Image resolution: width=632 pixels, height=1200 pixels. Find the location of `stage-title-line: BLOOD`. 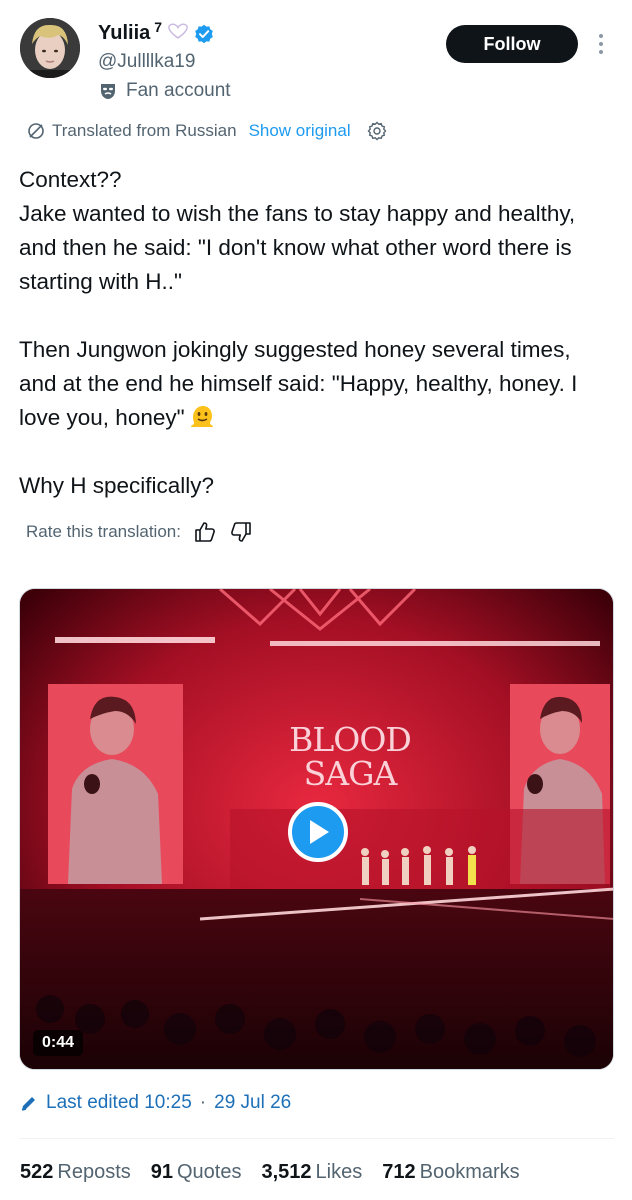

stage-title-line: BLOOD is located at coordinates (350, 739).